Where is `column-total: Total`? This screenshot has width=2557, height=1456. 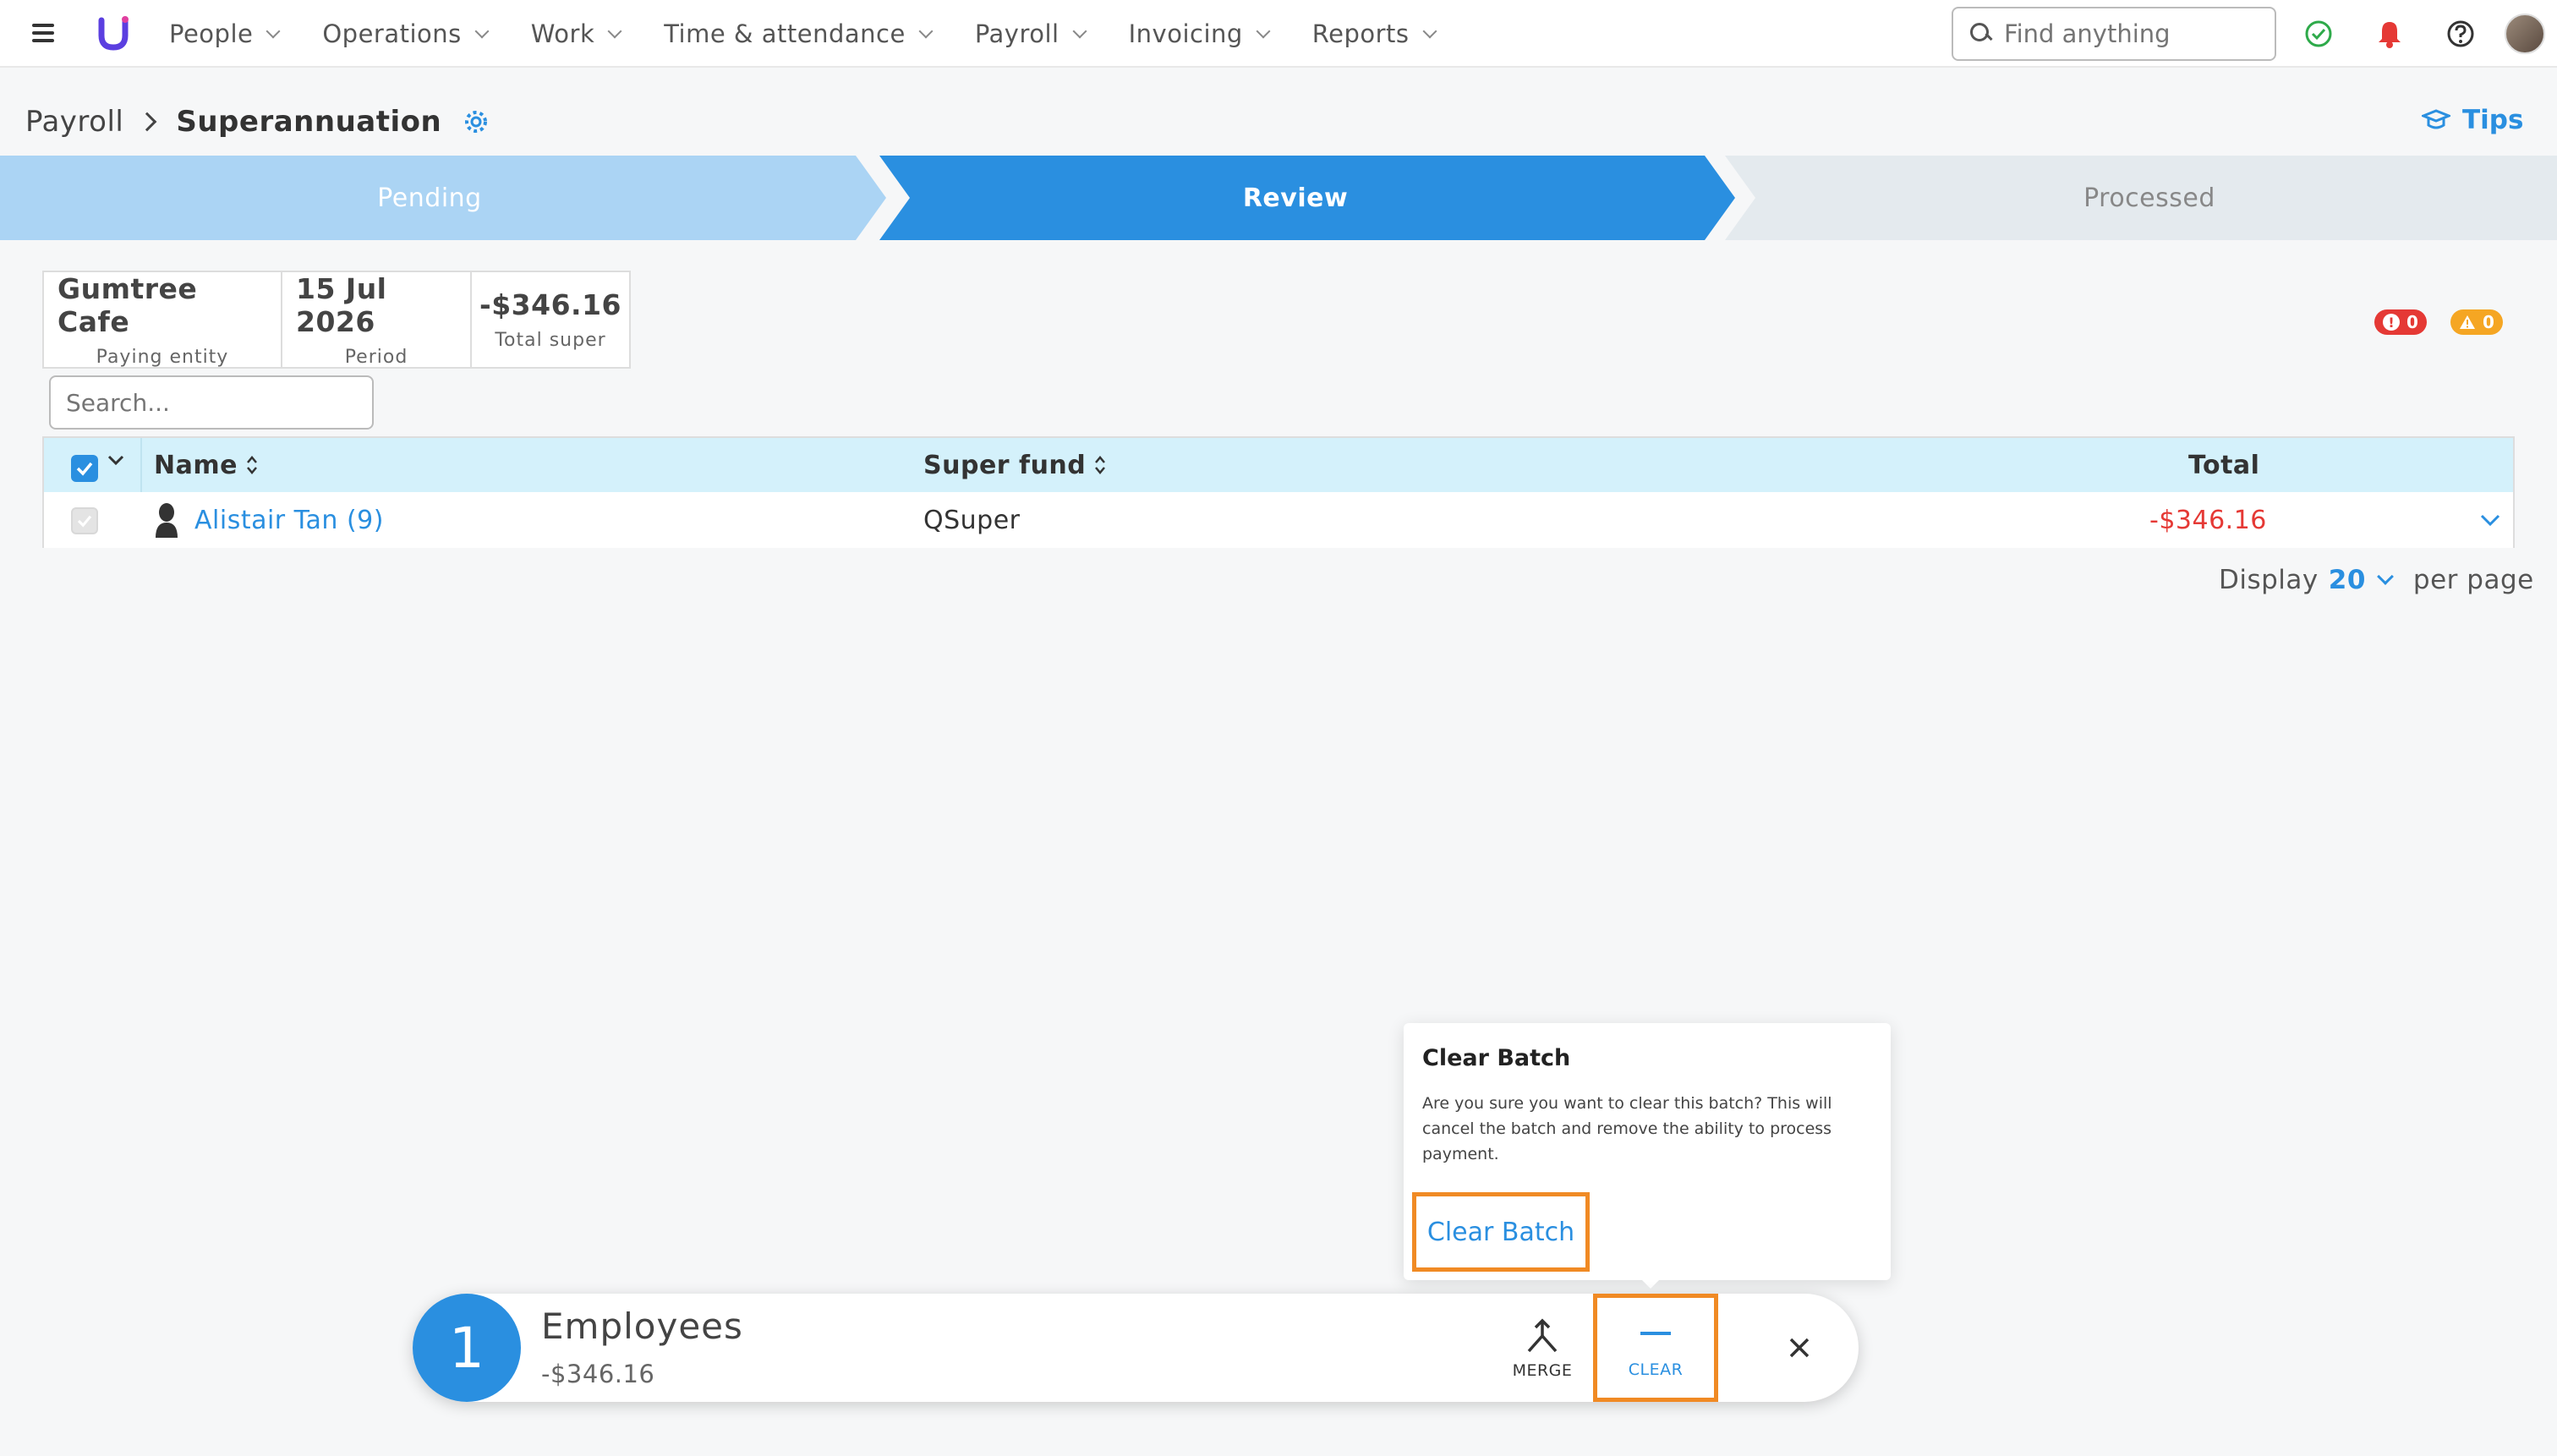
column-total: Total is located at coordinates (2224, 465).